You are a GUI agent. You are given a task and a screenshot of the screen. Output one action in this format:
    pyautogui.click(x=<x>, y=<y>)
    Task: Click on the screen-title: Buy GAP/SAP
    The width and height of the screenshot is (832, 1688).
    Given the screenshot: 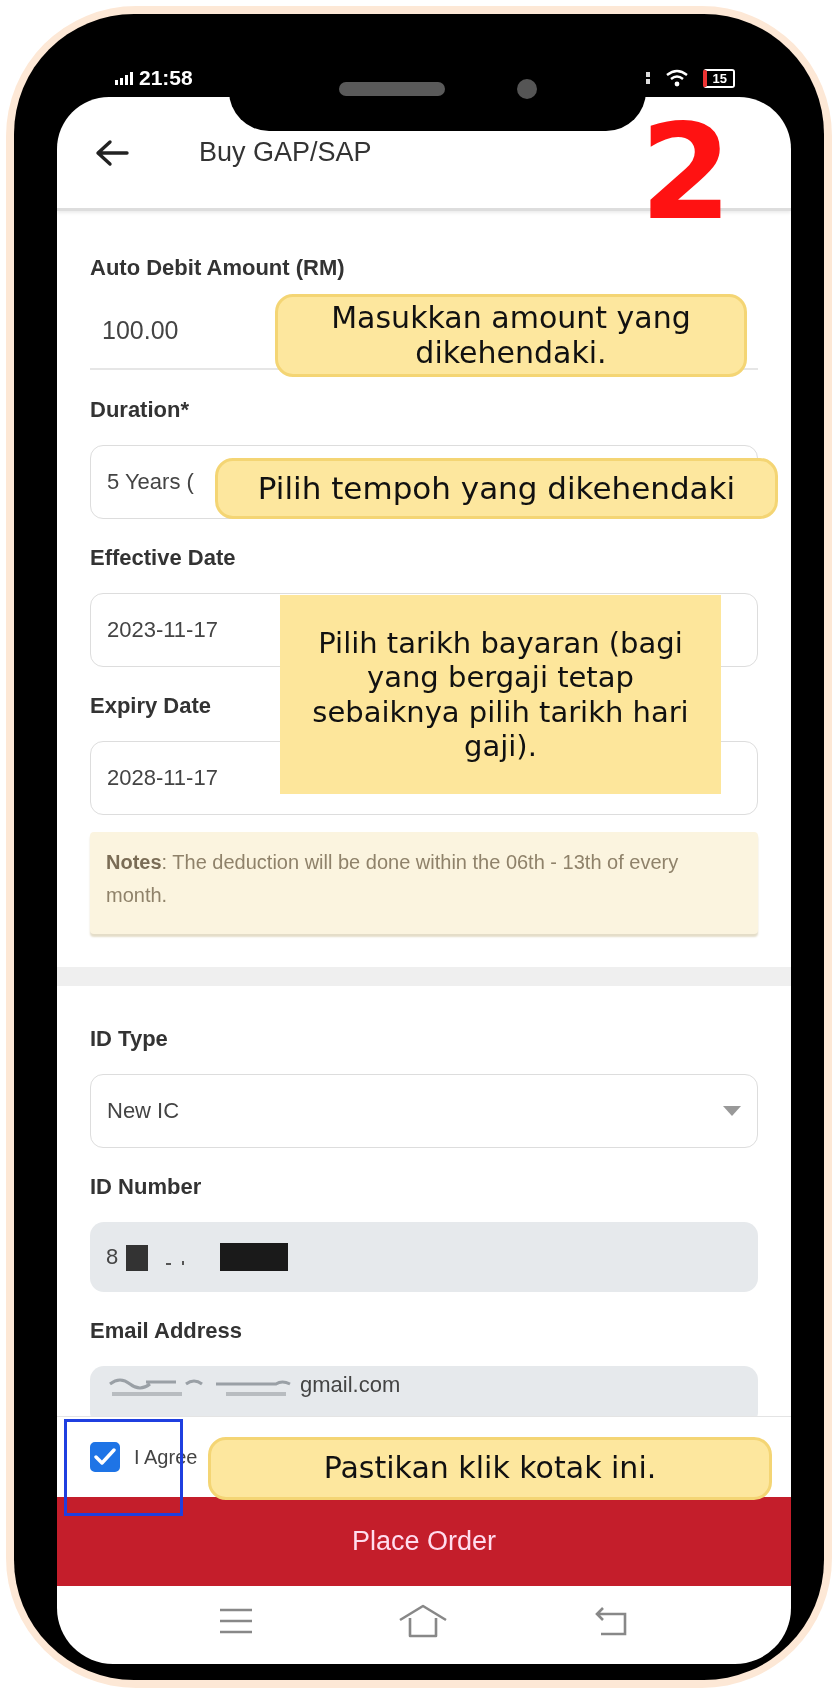 What is the action you would take?
    pyautogui.click(x=285, y=152)
    